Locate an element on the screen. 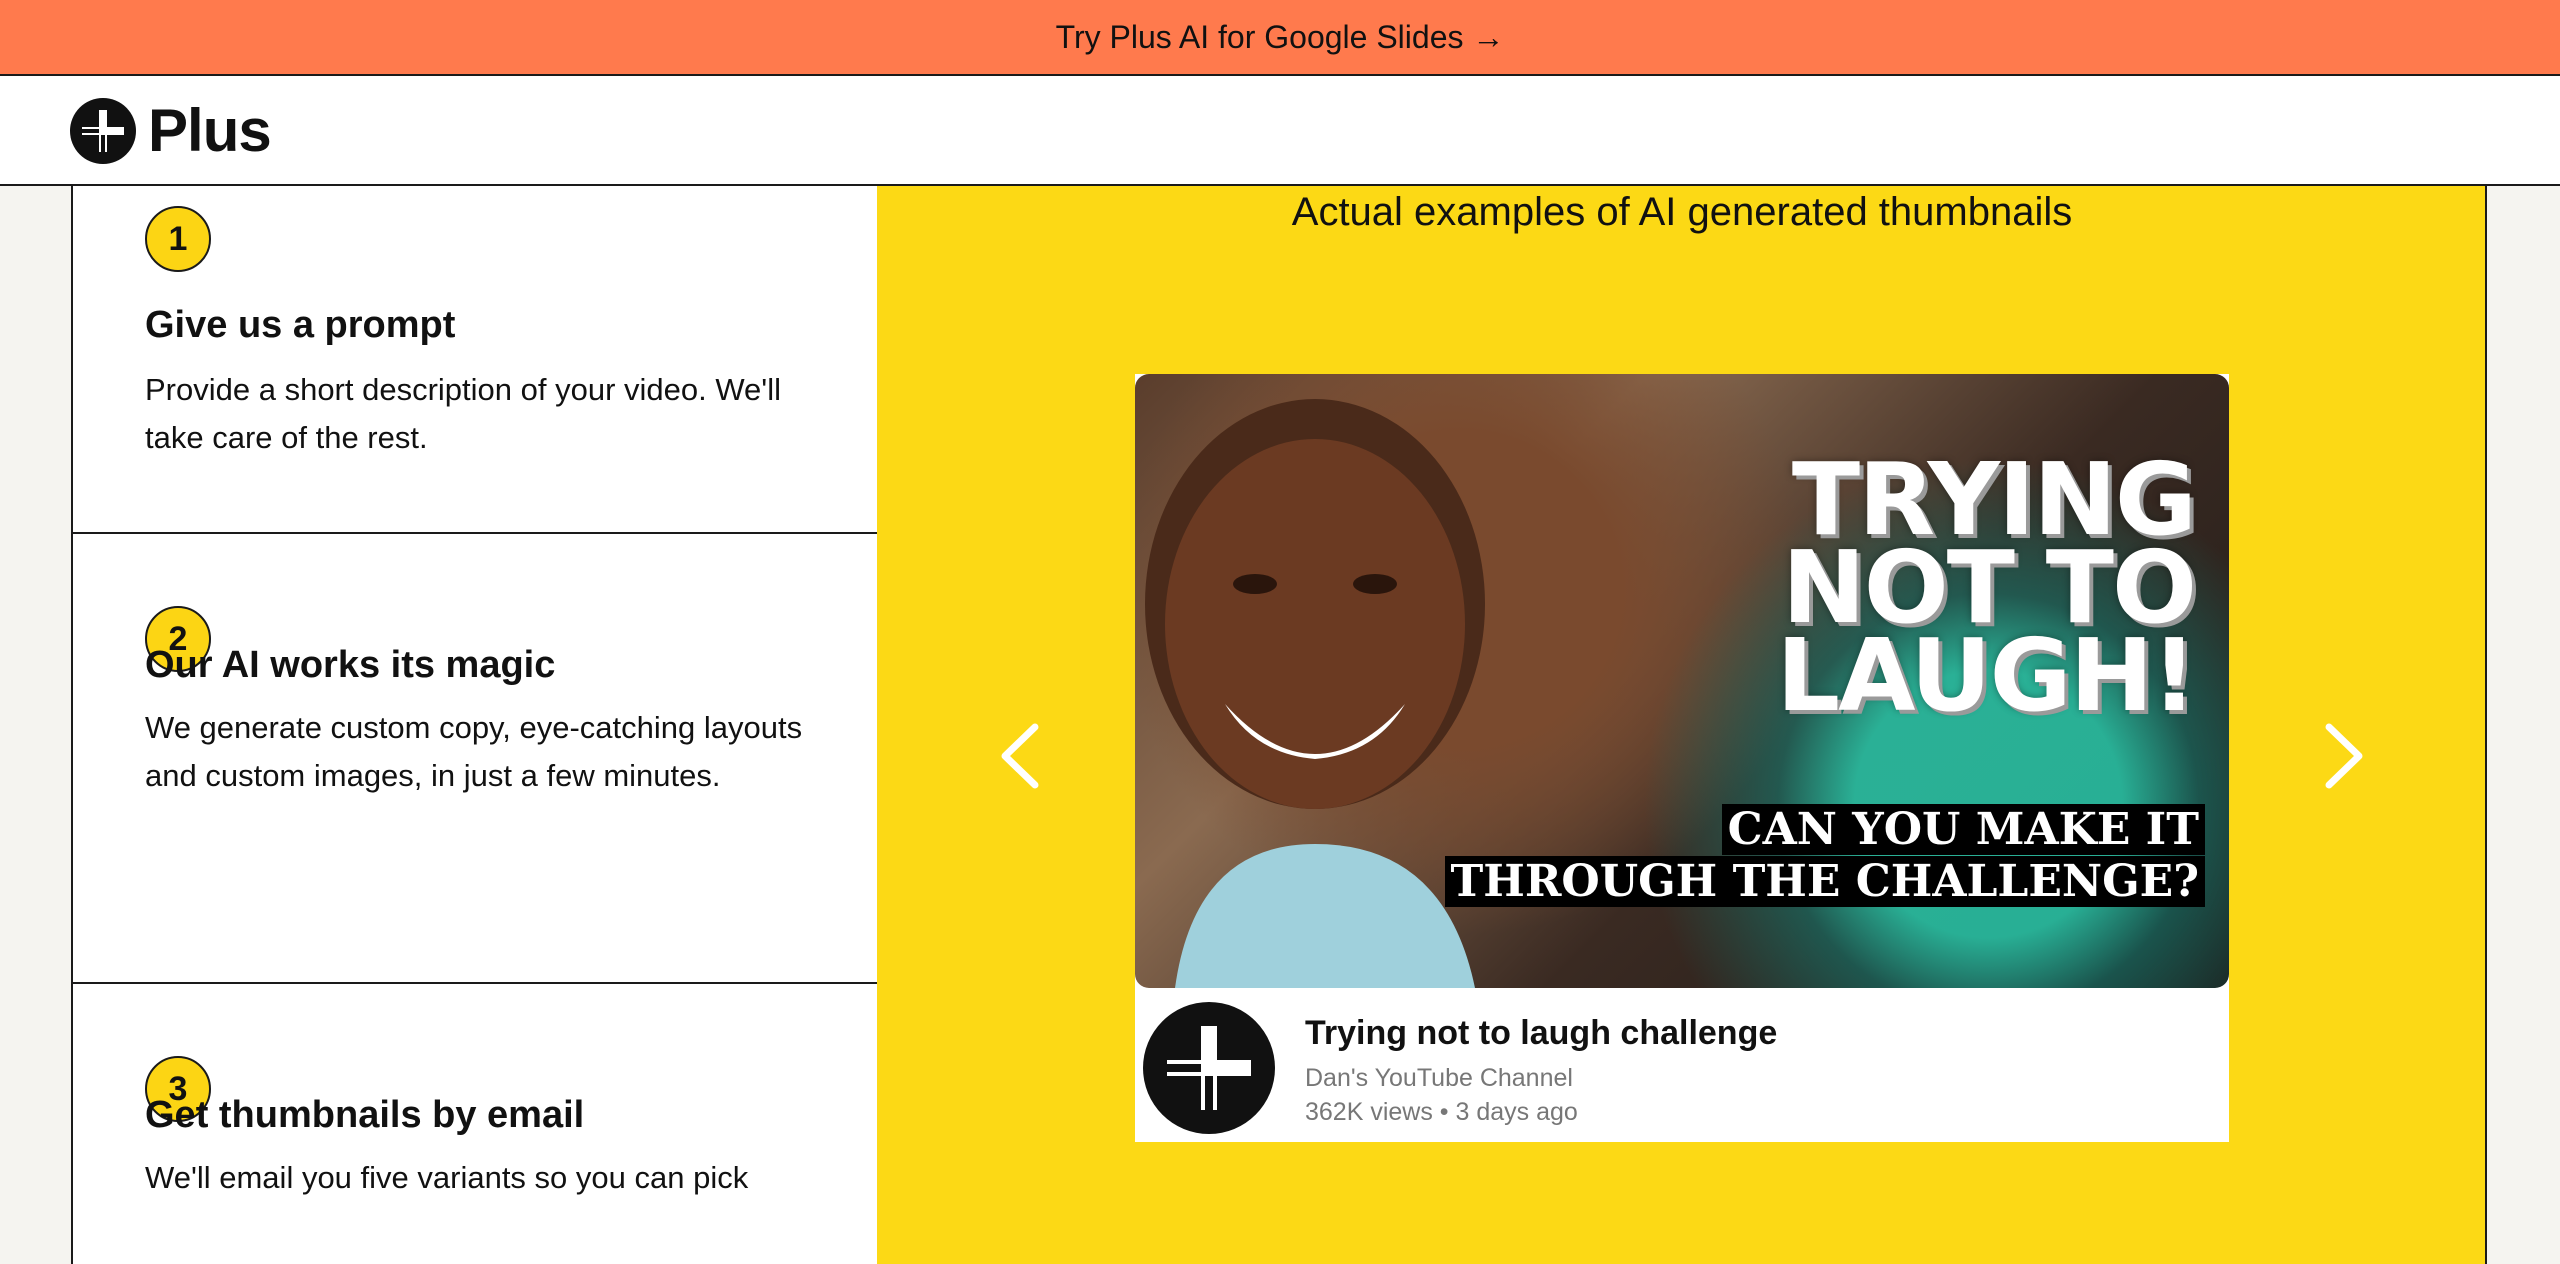  video-title: Trying not to laugh challenge is located at coordinates (1541, 1033).